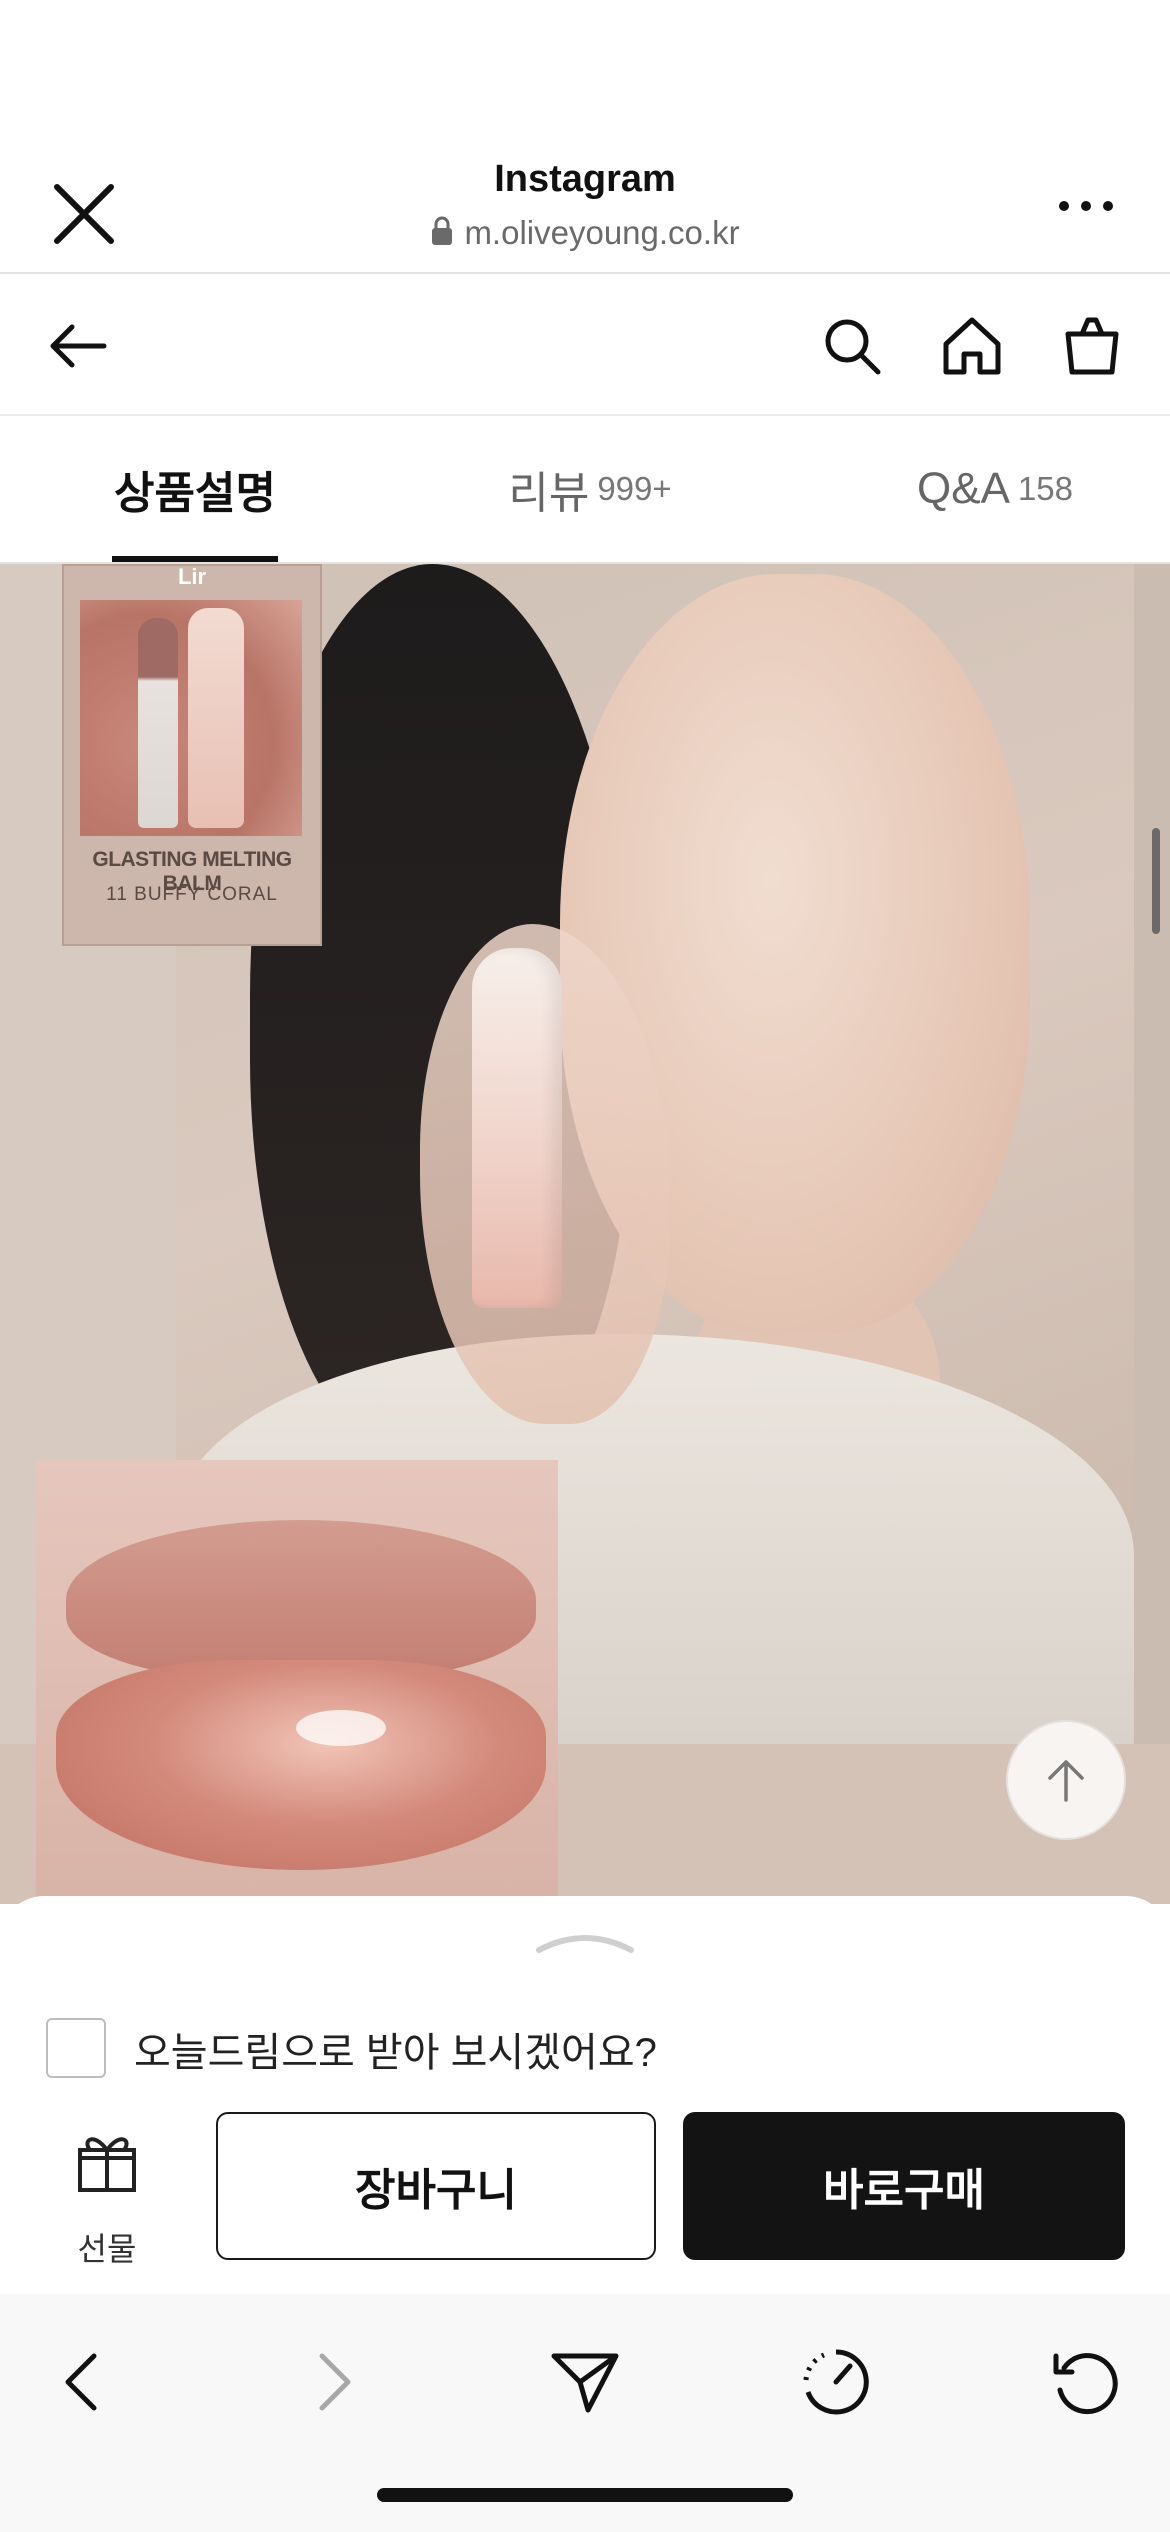 The height and width of the screenshot is (2532, 1170). I want to click on chevron-left-icon, so click(81, 2382).